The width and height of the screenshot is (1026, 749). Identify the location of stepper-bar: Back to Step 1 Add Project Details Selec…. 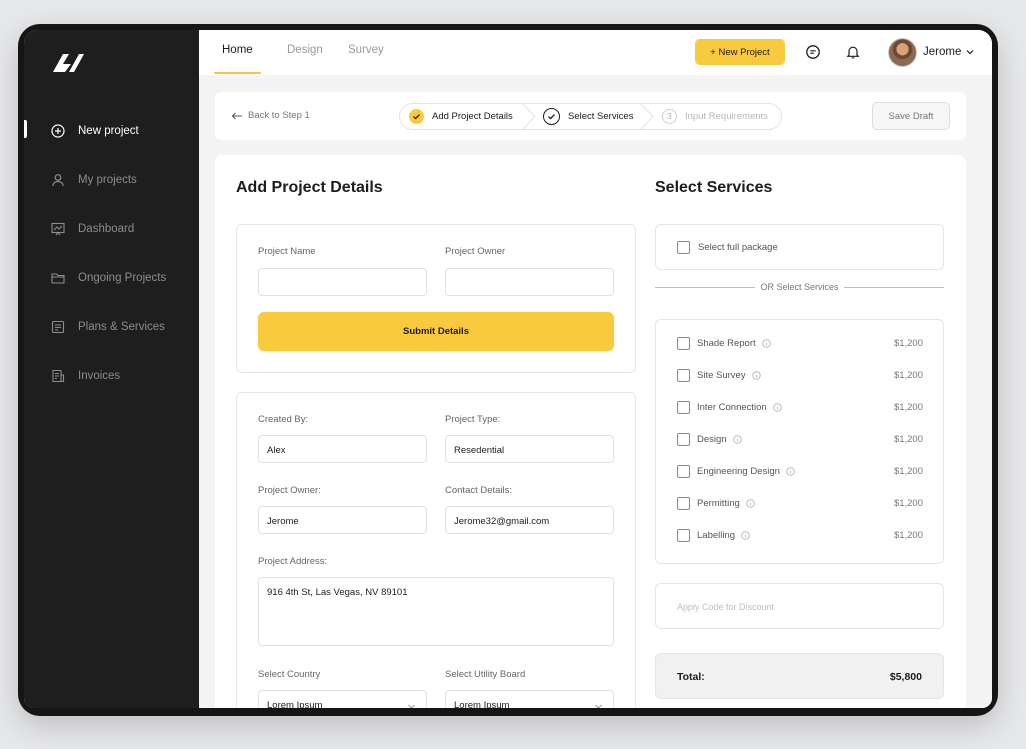
(590, 116).